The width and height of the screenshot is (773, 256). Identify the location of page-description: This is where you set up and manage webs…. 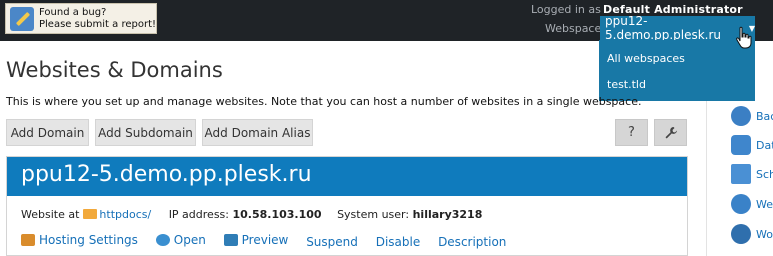
(324, 101).